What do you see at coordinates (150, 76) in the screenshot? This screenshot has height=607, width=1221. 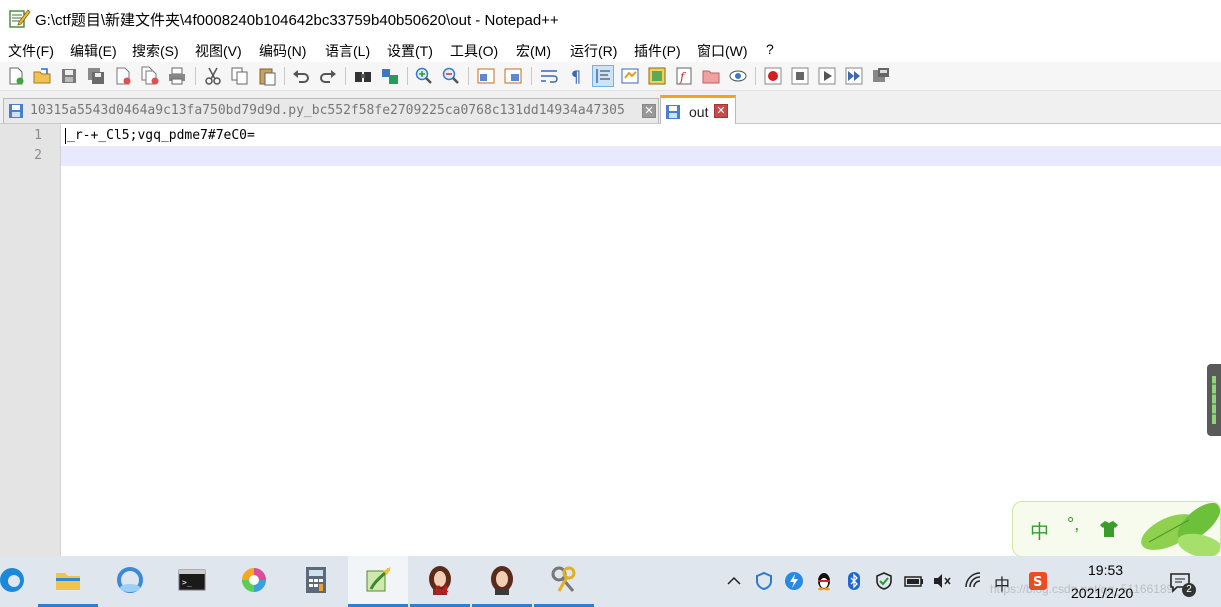 I see `close-all-icon` at bounding box center [150, 76].